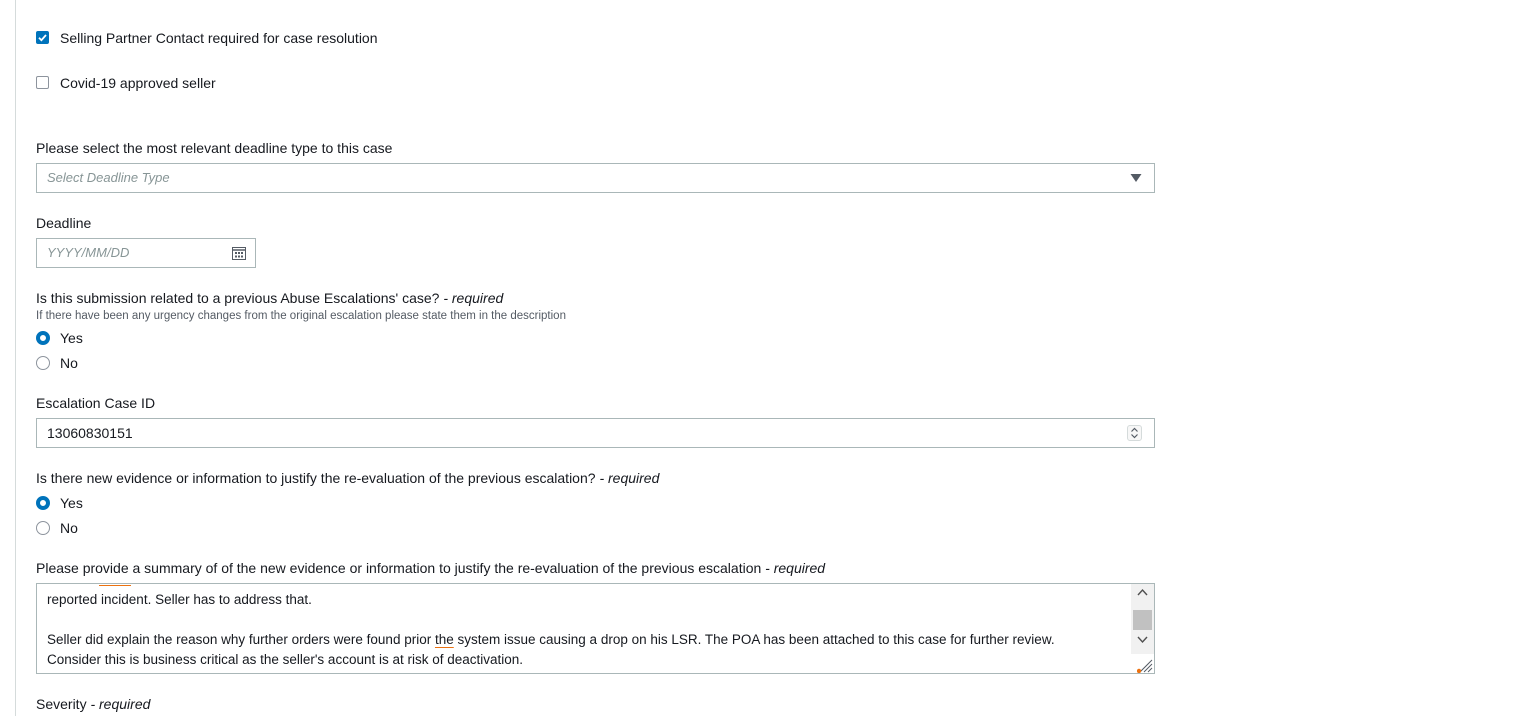  What do you see at coordinates (444, 639) in the screenshot?
I see `summary-line-2-misspelled: the` at bounding box center [444, 639].